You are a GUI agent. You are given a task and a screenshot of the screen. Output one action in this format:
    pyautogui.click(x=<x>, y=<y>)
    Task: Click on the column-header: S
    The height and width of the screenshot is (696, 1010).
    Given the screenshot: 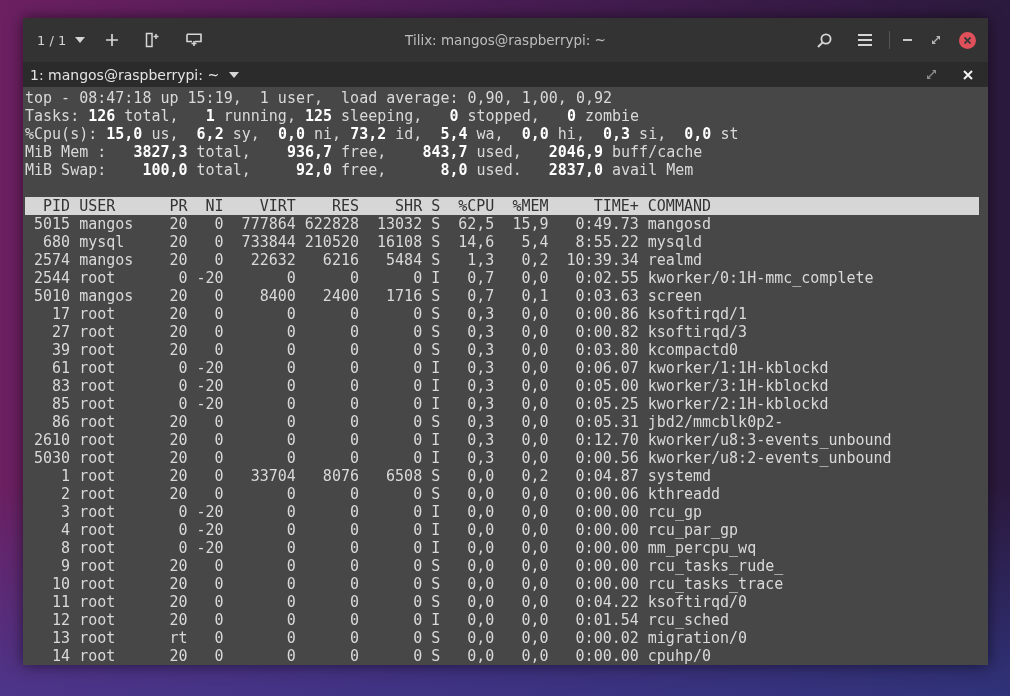 What is the action you would take?
    pyautogui.click(x=436, y=206)
    